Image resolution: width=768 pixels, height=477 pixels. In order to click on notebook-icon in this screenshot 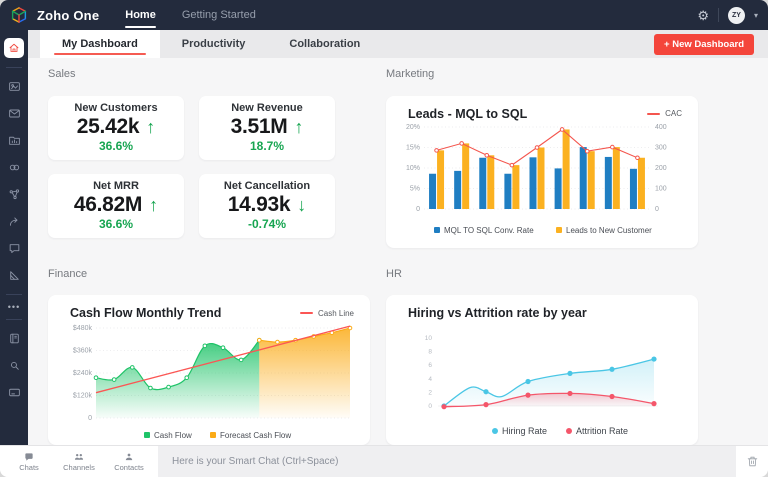, I will do `click(14, 338)`.